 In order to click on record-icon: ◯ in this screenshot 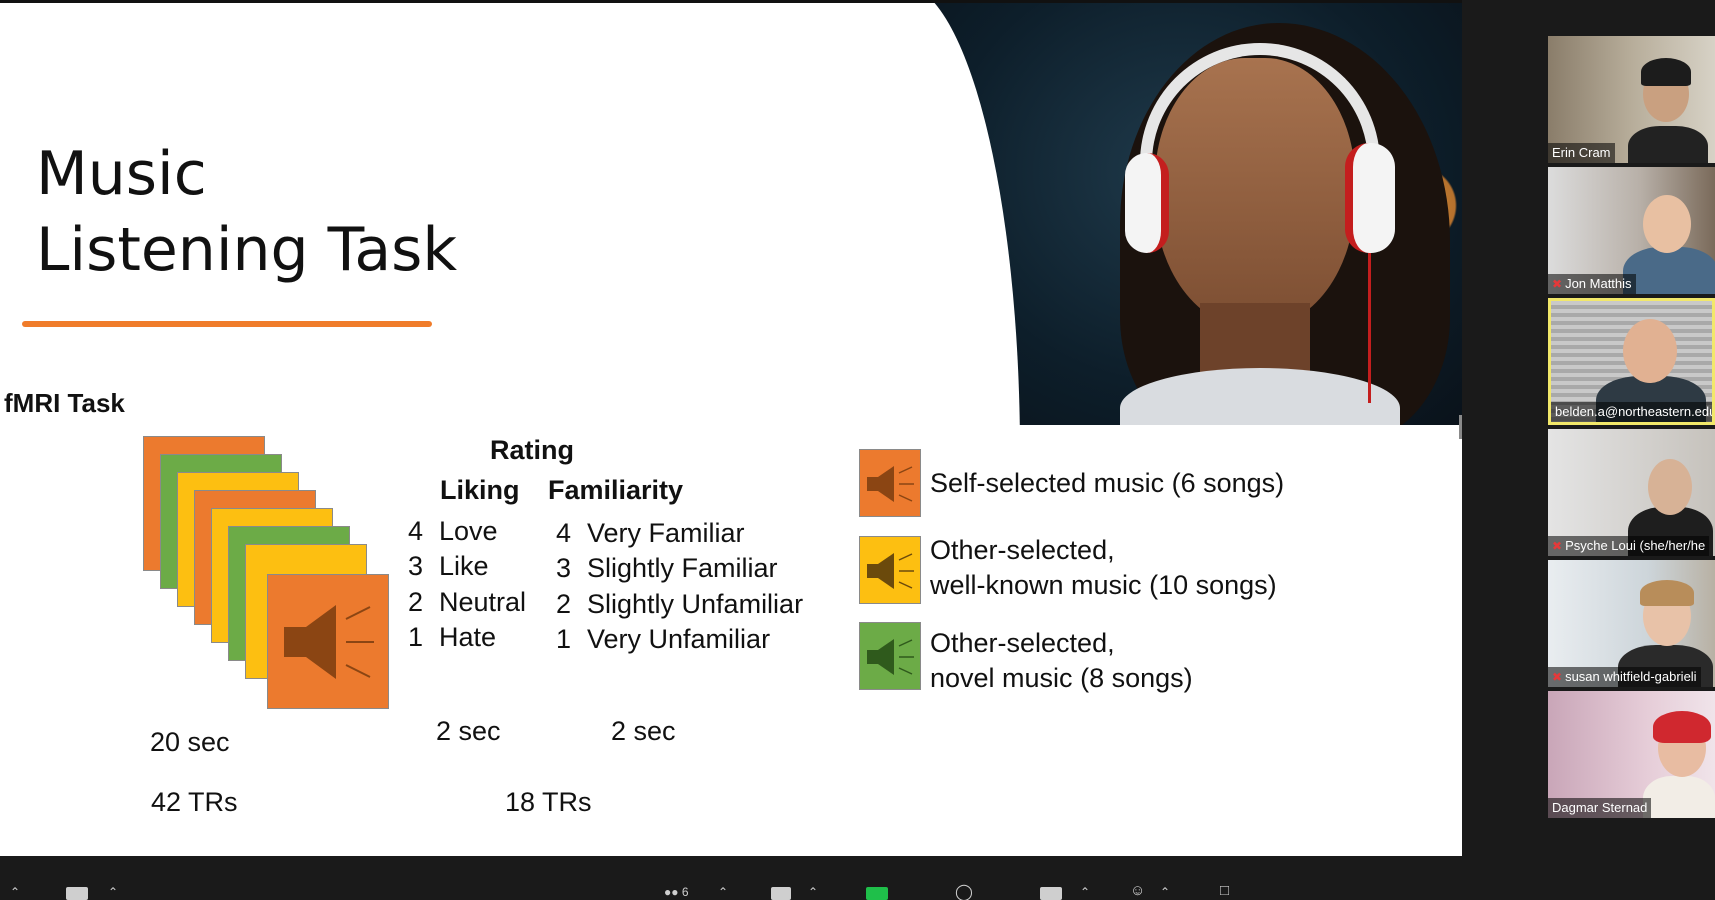, I will do `click(964, 891)`.